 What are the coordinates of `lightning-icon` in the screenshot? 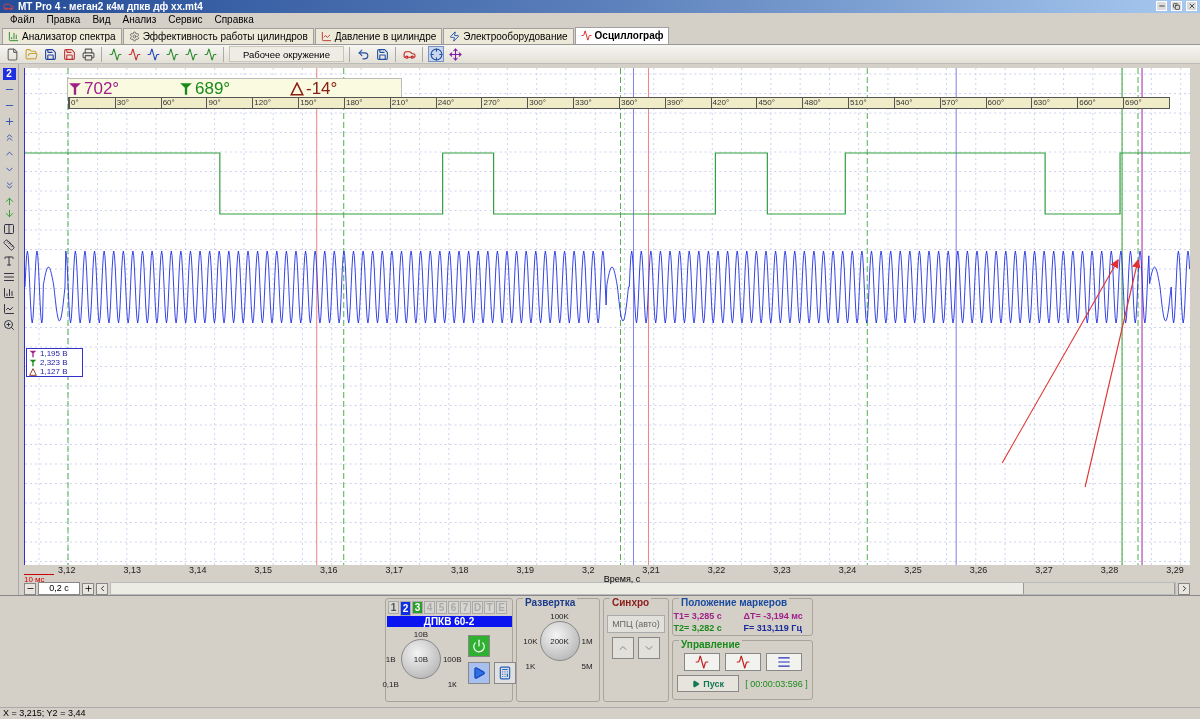 It's located at (455, 36).